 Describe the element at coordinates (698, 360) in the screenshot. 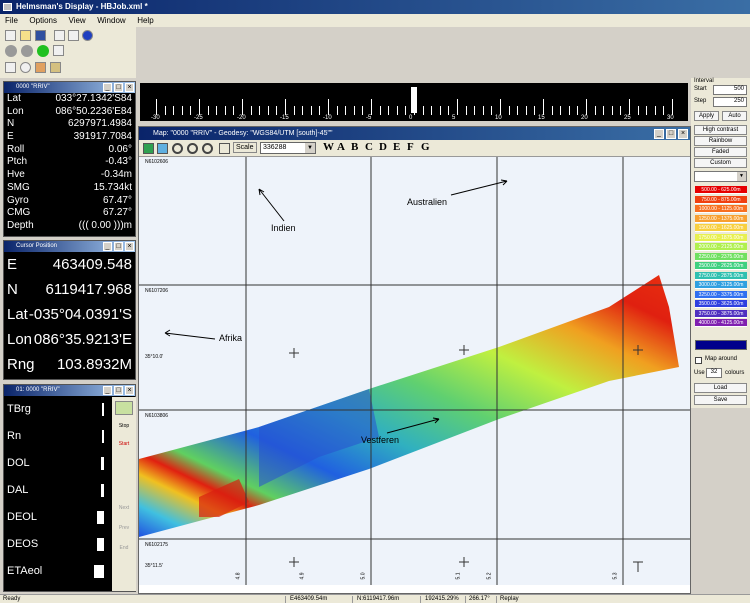

I see `map-around-checkbox` at that location.